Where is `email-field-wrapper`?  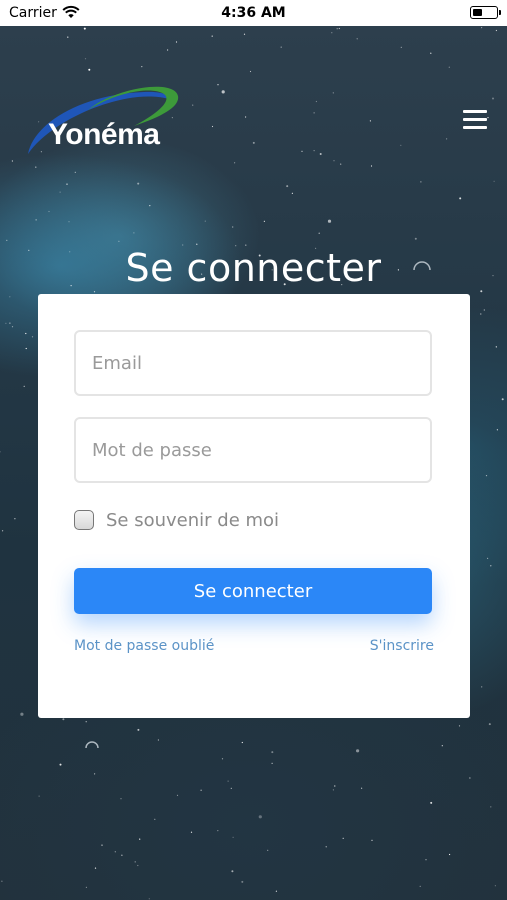 email-field-wrapper is located at coordinates (253, 363).